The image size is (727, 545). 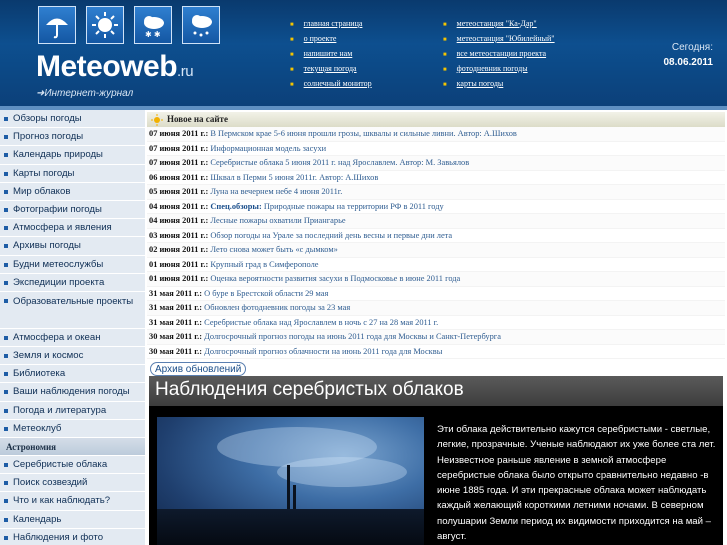 What do you see at coordinates (72, 246) in the screenshot?
I see `sidebar-item-archives: Архивы погоды` at bounding box center [72, 246].